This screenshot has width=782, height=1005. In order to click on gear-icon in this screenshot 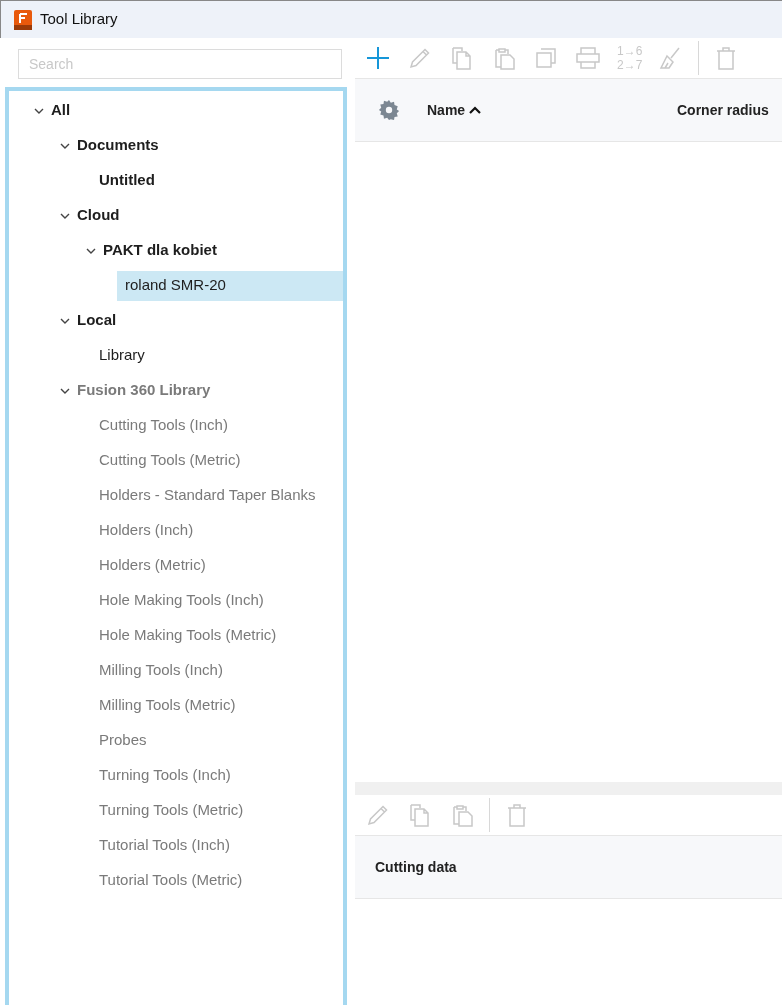, I will do `click(389, 110)`.